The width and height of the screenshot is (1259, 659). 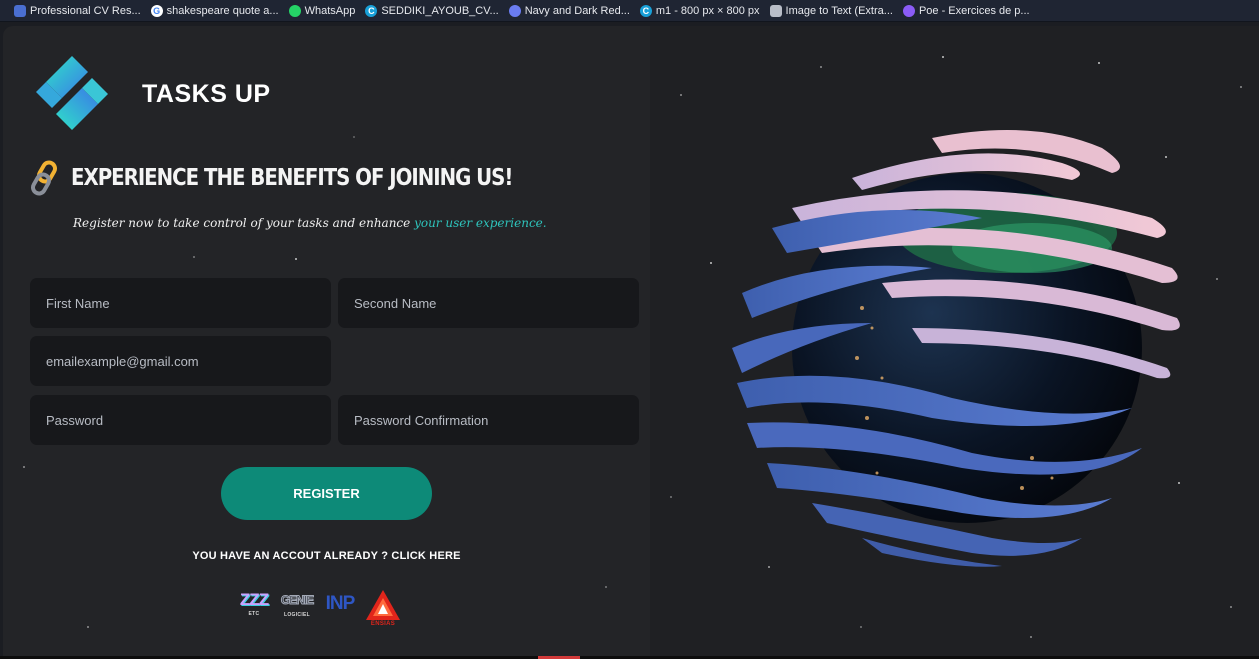 I want to click on register-button: REGISTER, so click(x=326, y=493).